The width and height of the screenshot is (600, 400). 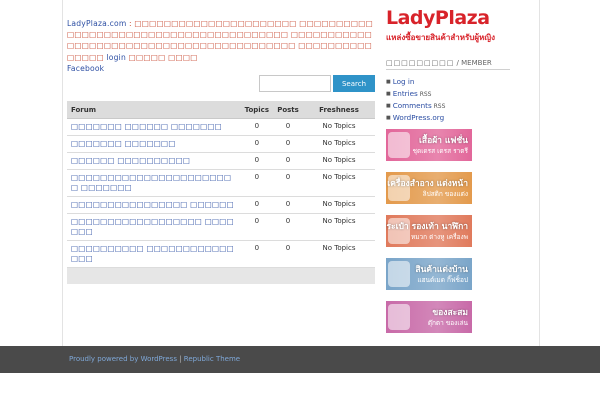 I want to click on forum-link: □□□□□□□ □□□□□□ □□□□□□□, so click(x=146, y=126).